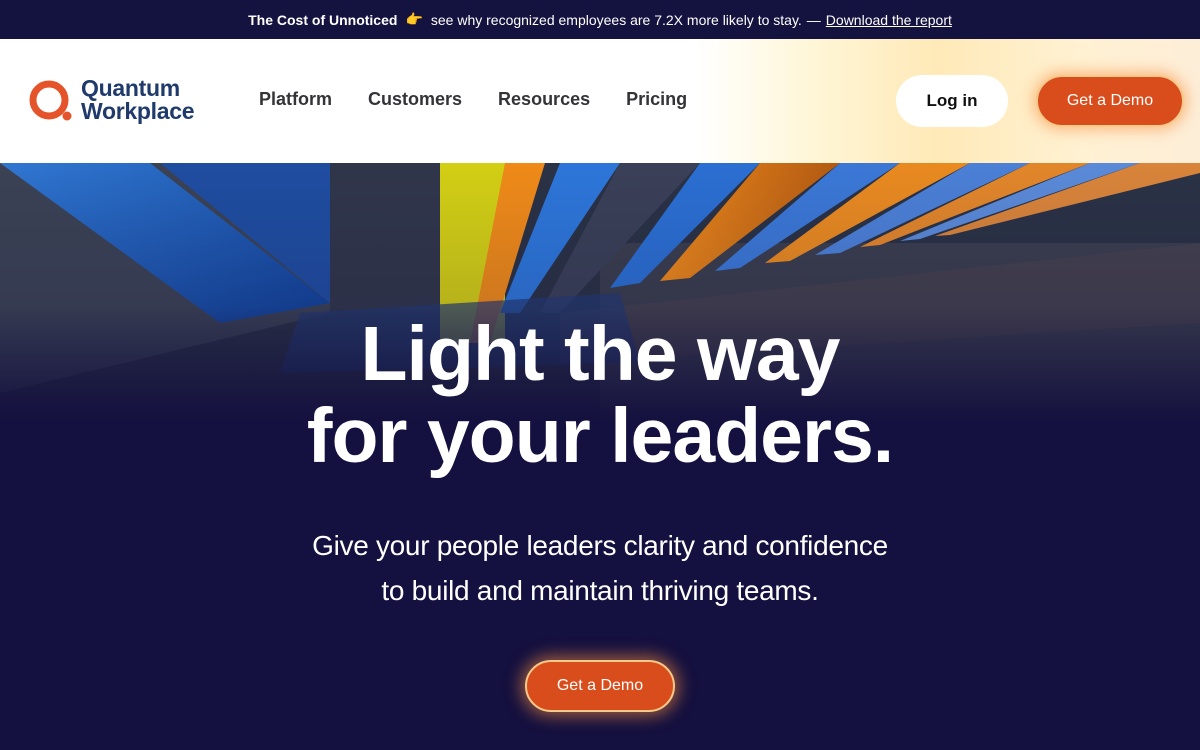 Image resolution: width=1200 pixels, height=750 pixels. What do you see at coordinates (656, 99) in the screenshot?
I see `nav-pricing: Pricing` at bounding box center [656, 99].